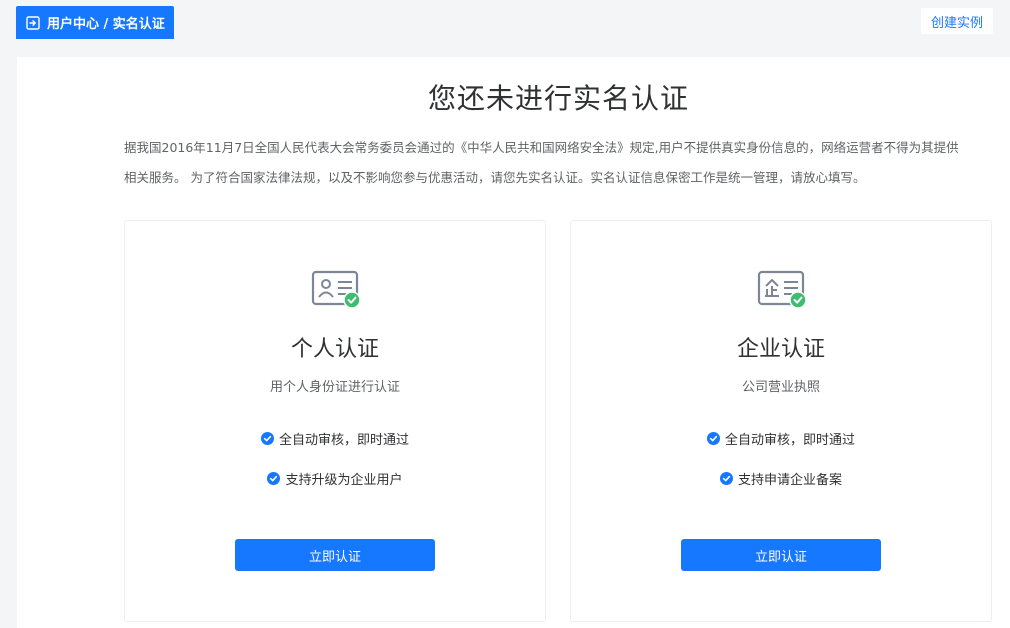  What do you see at coordinates (336, 289) in the screenshot?
I see `id-card-icon` at bounding box center [336, 289].